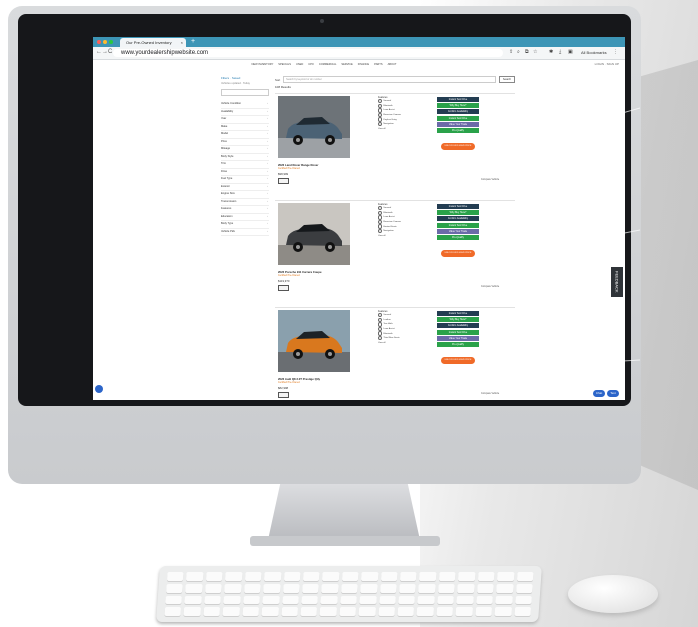 This screenshot has width=698, height=627. Describe the element at coordinates (551, 52) in the screenshot. I see `extensions-puzzle-icon: ✱` at that location.